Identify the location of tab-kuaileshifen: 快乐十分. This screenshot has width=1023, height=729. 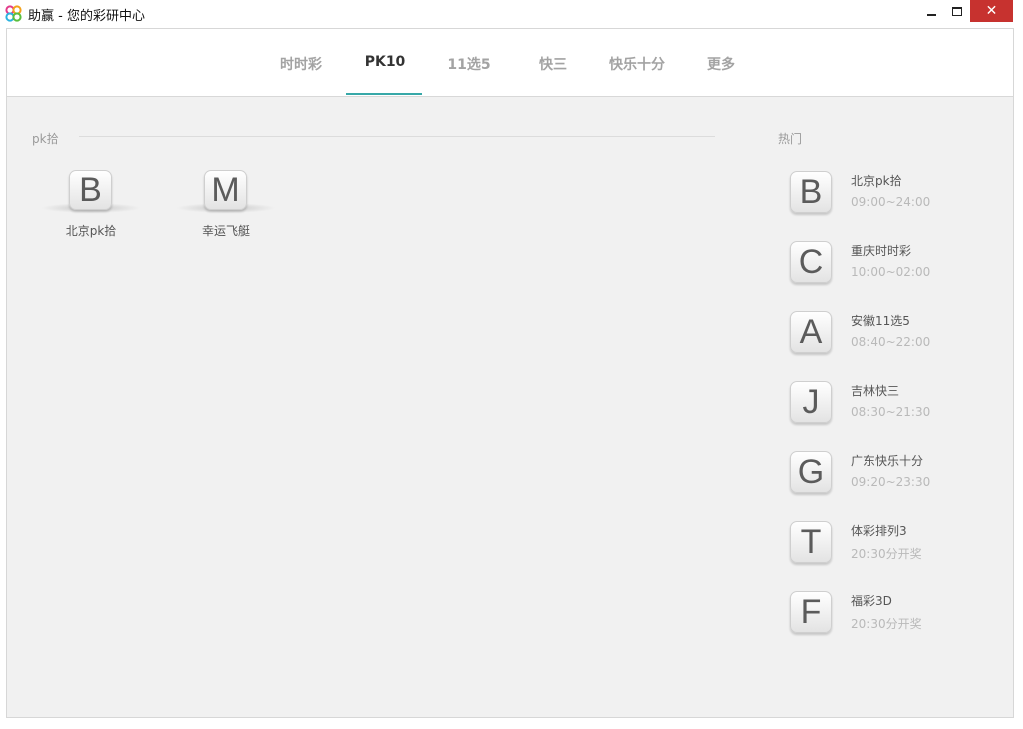
(637, 75).